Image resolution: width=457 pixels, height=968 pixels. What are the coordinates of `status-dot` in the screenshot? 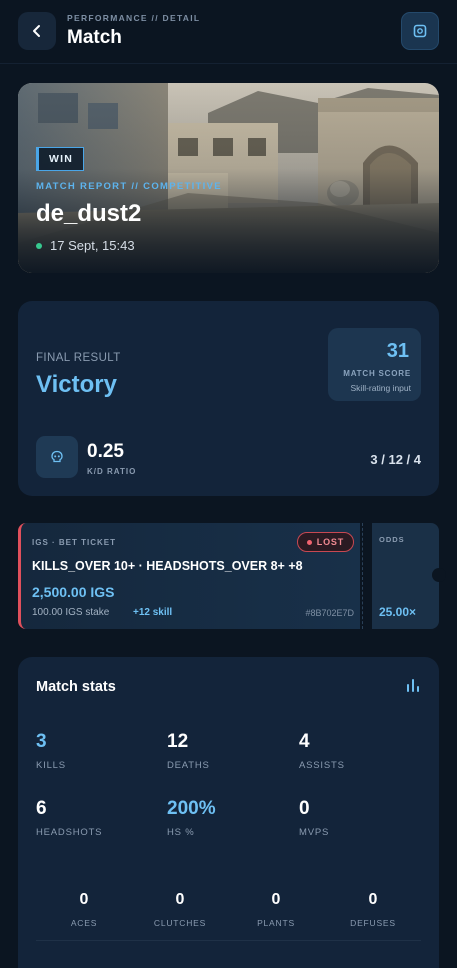 It's located at (39, 245).